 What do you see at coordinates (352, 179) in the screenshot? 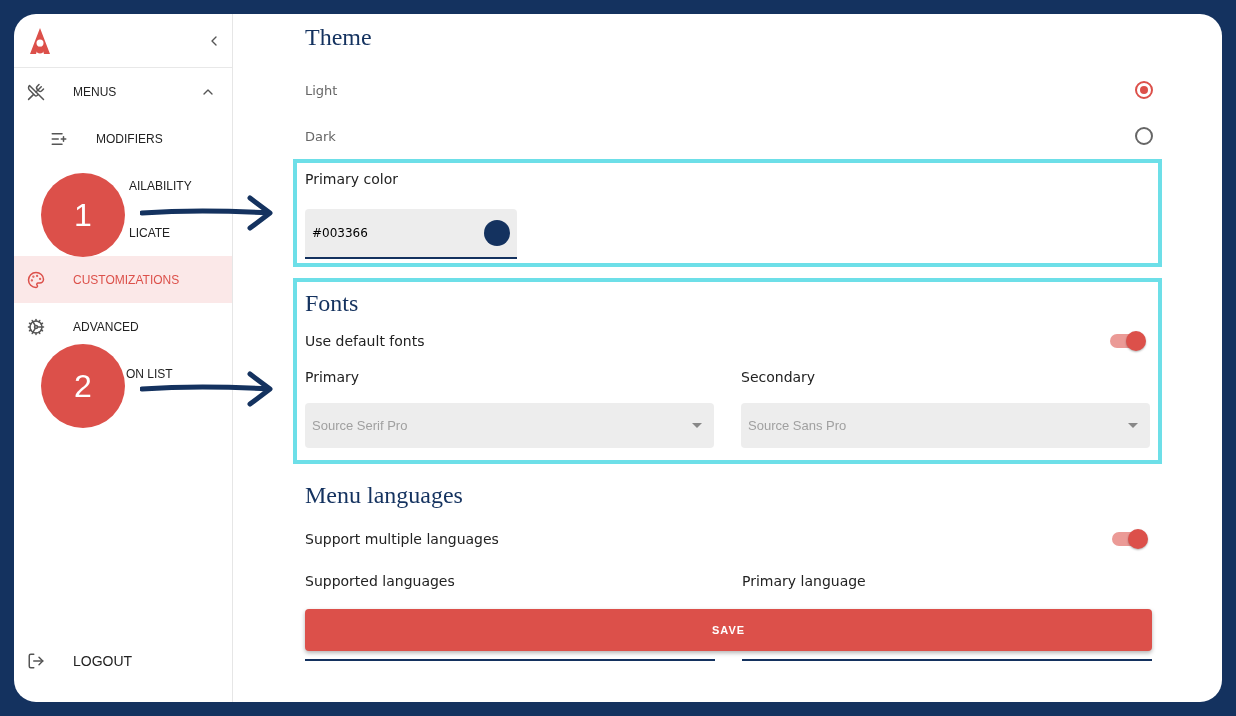
I see `field-label: Primary color` at bounding box center [352, 179].